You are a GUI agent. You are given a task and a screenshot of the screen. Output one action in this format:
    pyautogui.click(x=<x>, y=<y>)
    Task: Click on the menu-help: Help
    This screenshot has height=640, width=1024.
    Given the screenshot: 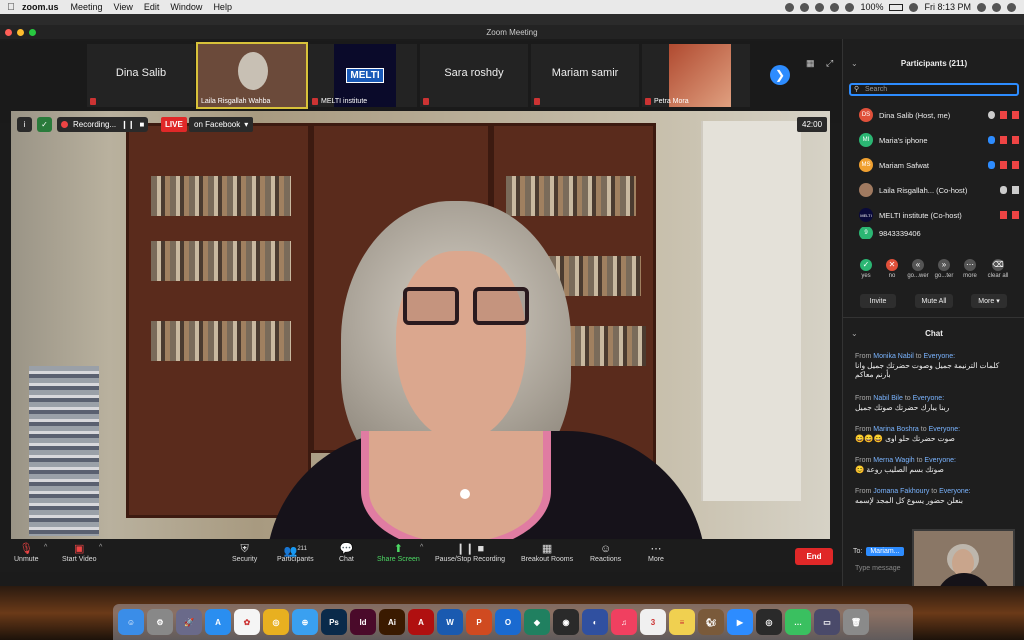 What is the action you would take?
    pyautogui.click(x=222, y=7)
    